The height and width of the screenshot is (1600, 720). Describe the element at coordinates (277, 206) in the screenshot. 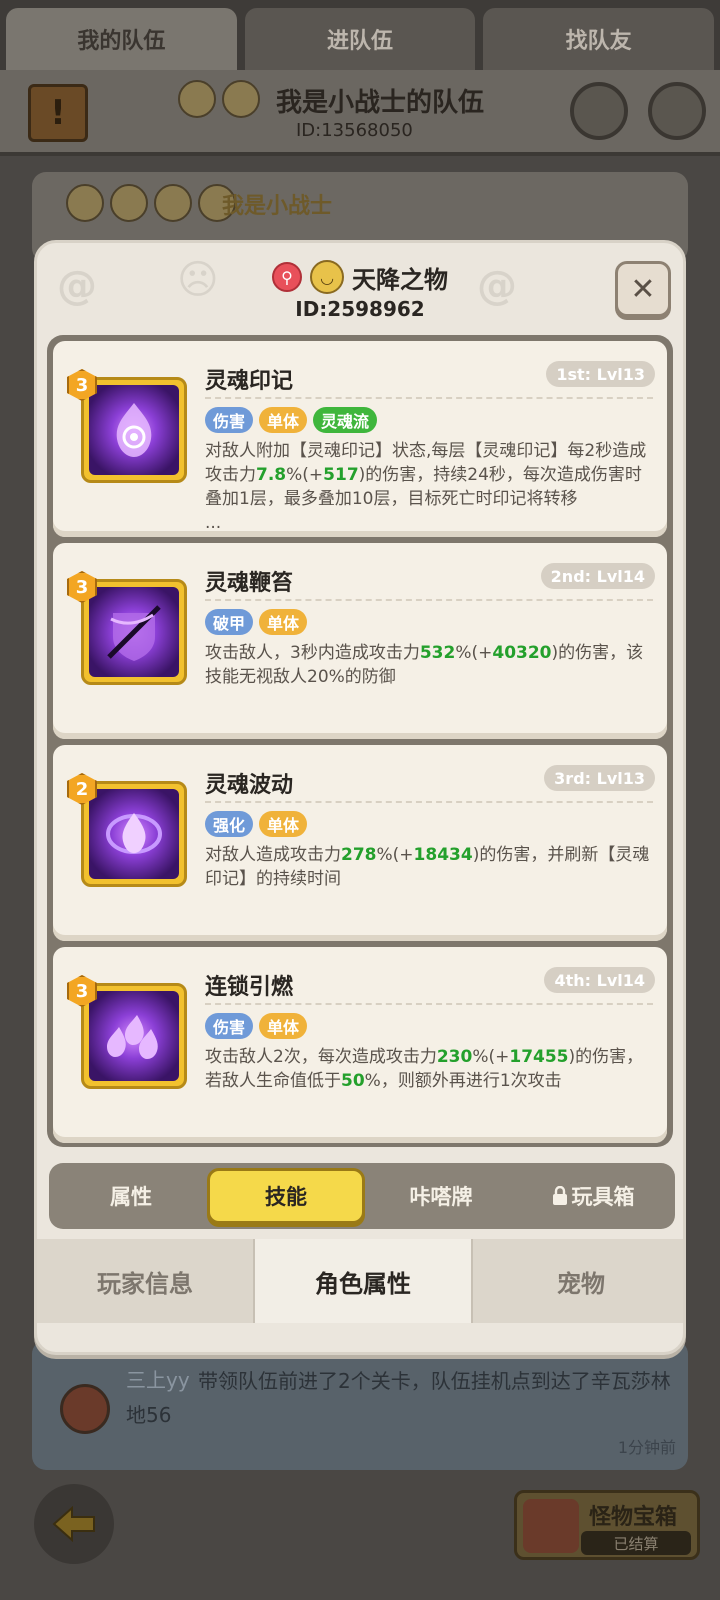

I see `member-name: 我是小战士` at that location.